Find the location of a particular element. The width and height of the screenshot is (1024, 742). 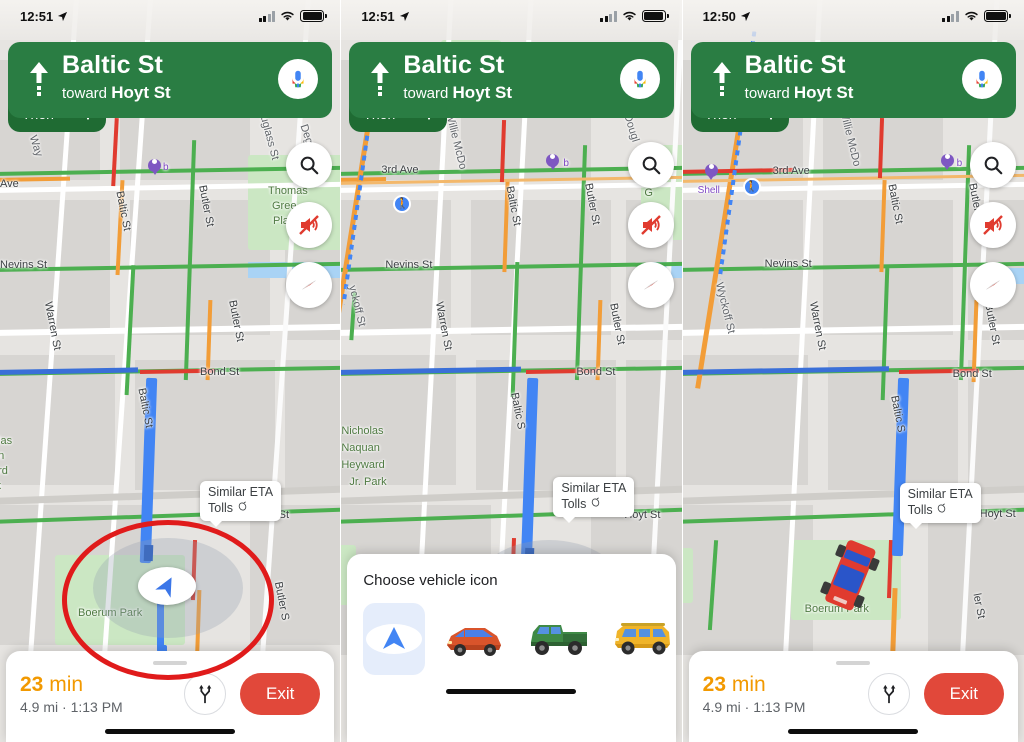

compass-icon is located at coordinates (651, 285).